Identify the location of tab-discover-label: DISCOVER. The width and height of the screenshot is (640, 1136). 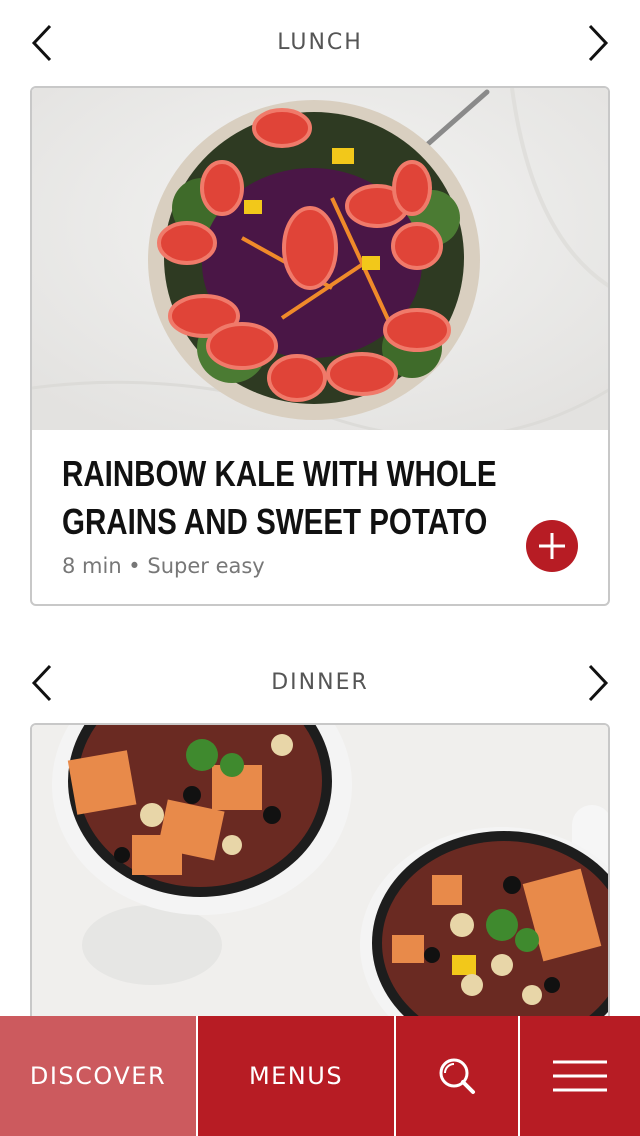
(98, 1076).